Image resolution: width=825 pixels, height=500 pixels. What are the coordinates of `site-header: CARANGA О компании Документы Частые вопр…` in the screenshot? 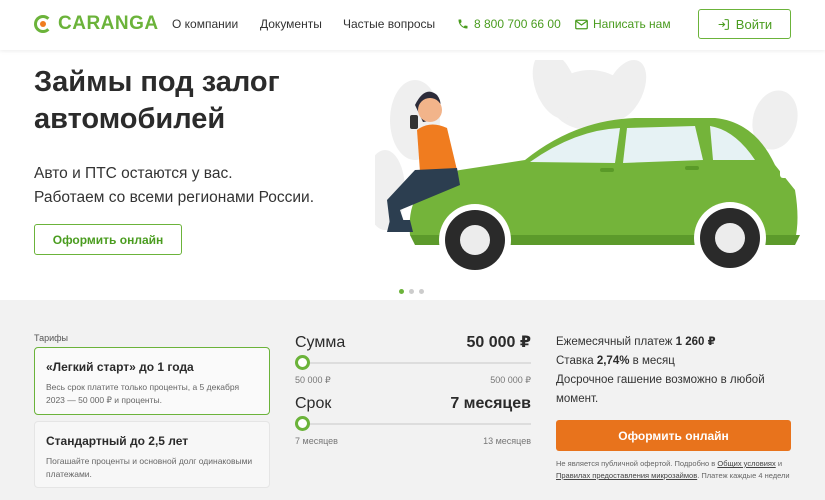 It's located at (412, 25).